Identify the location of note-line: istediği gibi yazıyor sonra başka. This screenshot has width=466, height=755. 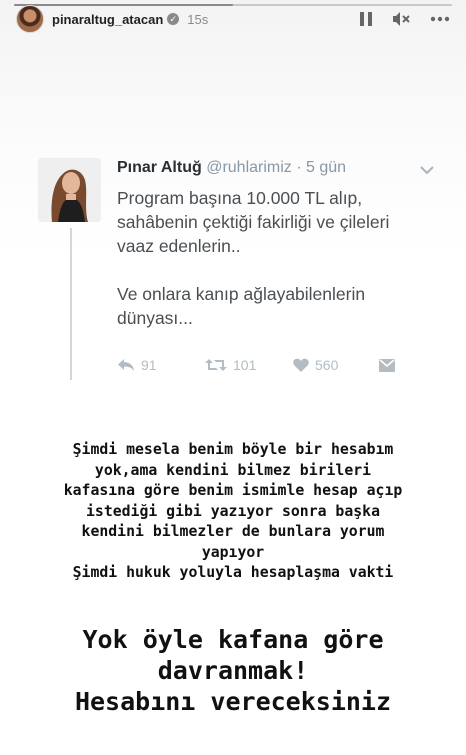
(233, 511).